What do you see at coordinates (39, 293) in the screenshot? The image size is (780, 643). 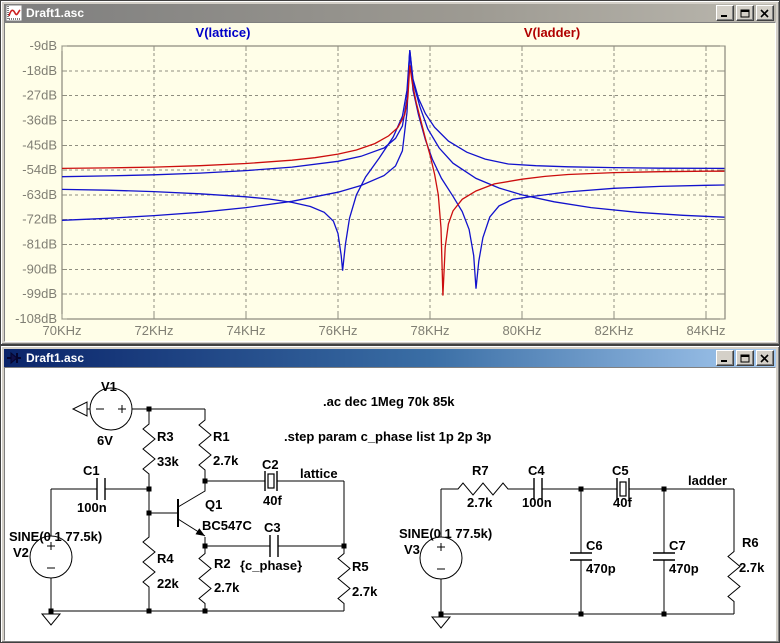 I see `y-tick-label: -99dB` at bounding box center [39, 293].